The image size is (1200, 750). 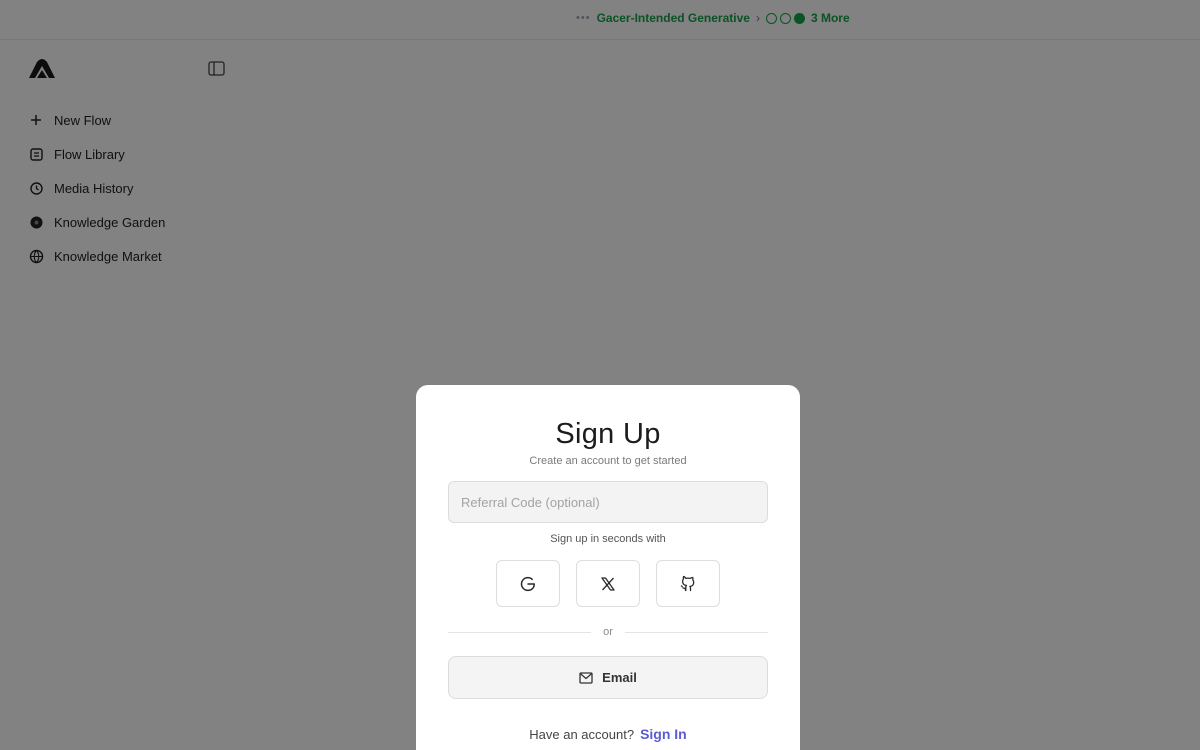 I want to click on google-signup-button, so click(x=528, y=583).